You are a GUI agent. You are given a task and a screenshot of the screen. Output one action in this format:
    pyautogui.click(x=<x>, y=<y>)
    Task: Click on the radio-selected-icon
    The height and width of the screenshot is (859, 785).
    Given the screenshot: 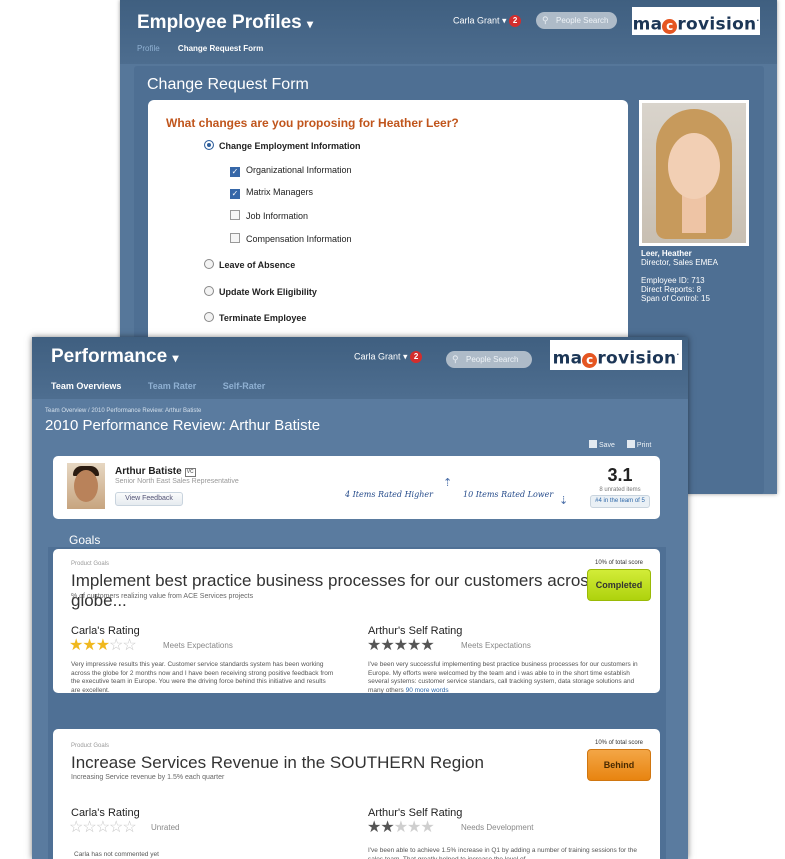 What is the action you would take?
    pyautogui.click(x=209, y=145)
    